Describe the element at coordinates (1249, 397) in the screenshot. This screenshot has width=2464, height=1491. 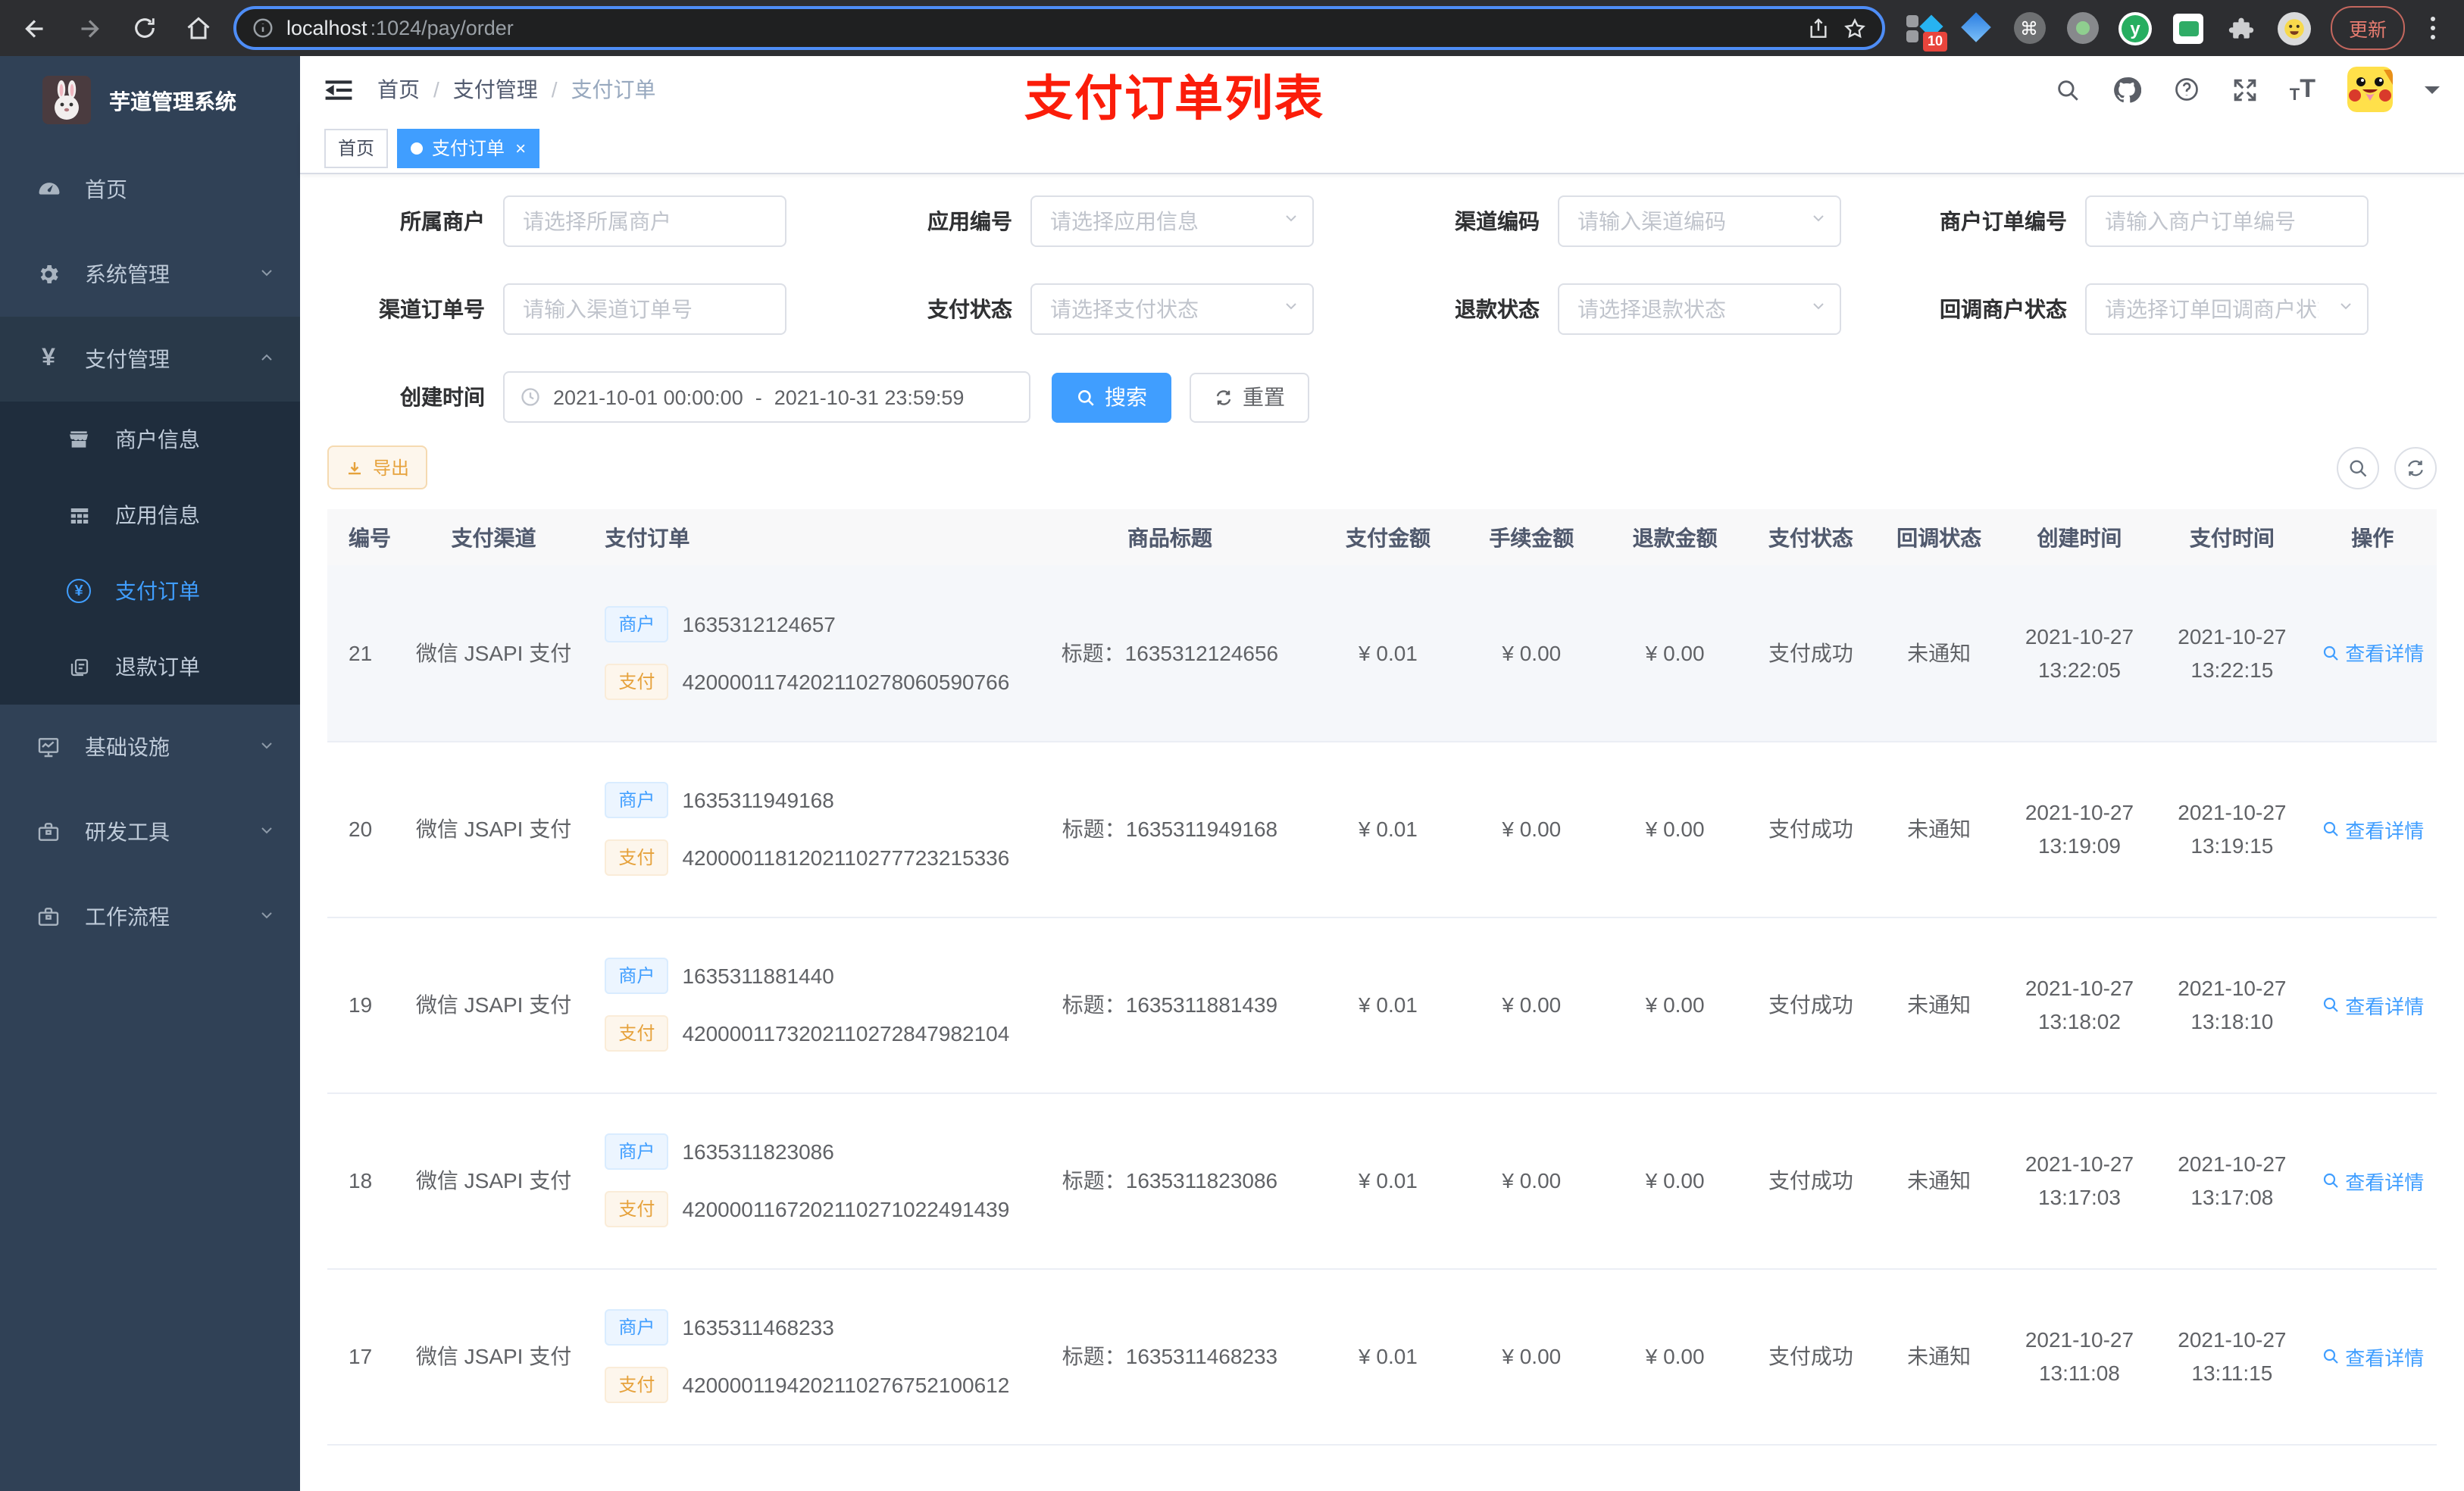
I see `reset-button: 重置` at that location.